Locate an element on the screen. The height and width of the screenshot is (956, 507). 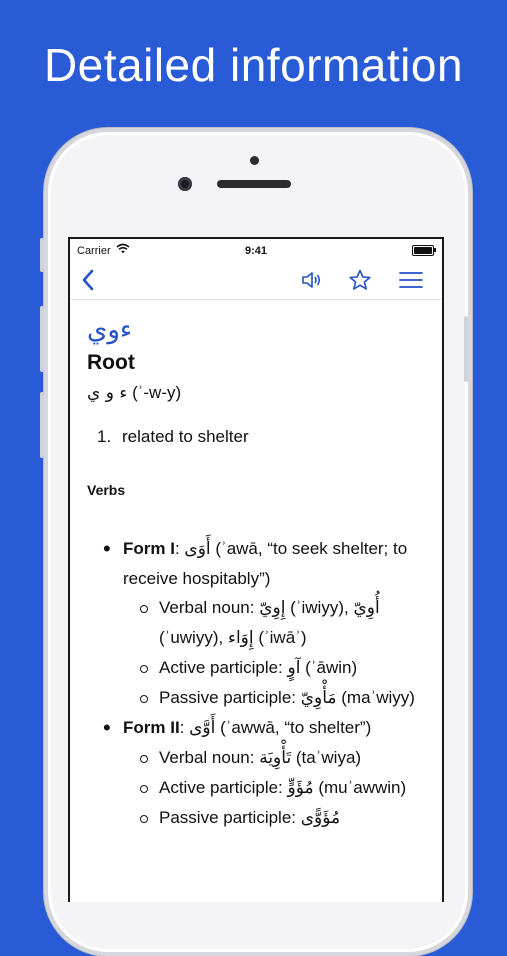
entry-type-heading: Root is located at coordinates (111, 362).